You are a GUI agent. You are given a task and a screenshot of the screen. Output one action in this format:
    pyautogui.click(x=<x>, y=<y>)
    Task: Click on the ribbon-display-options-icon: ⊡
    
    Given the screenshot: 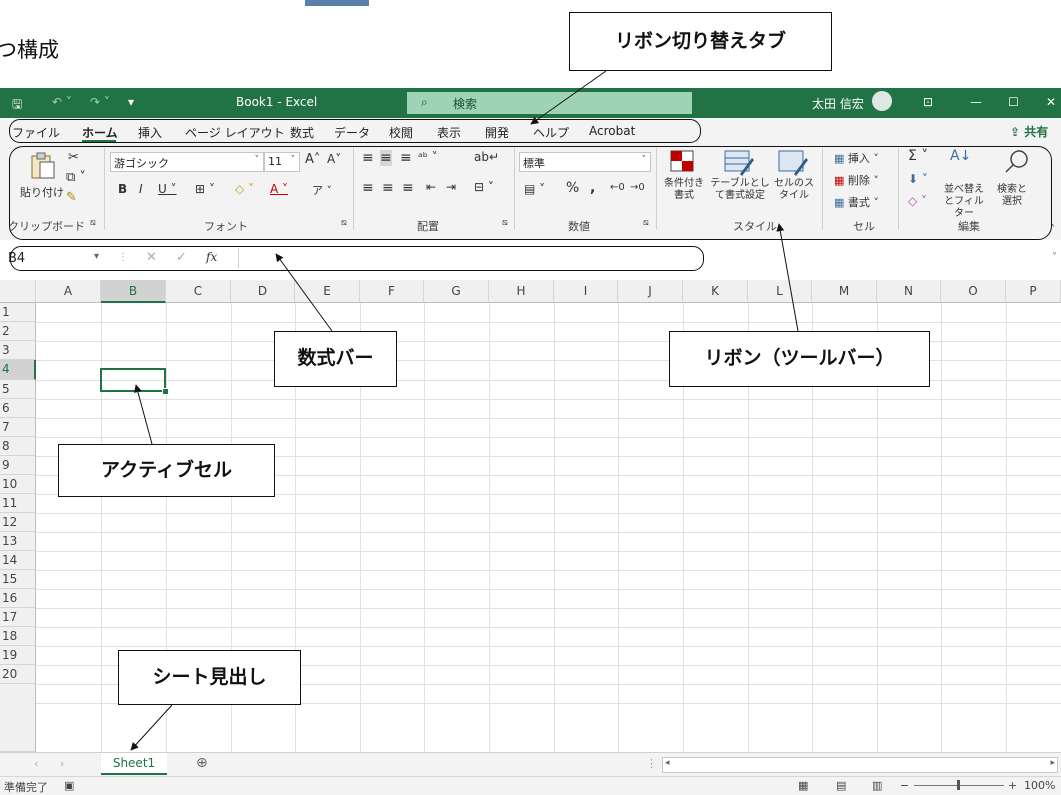 What is the action you would take?
    pyautogui.click(x=928, y=102)
    